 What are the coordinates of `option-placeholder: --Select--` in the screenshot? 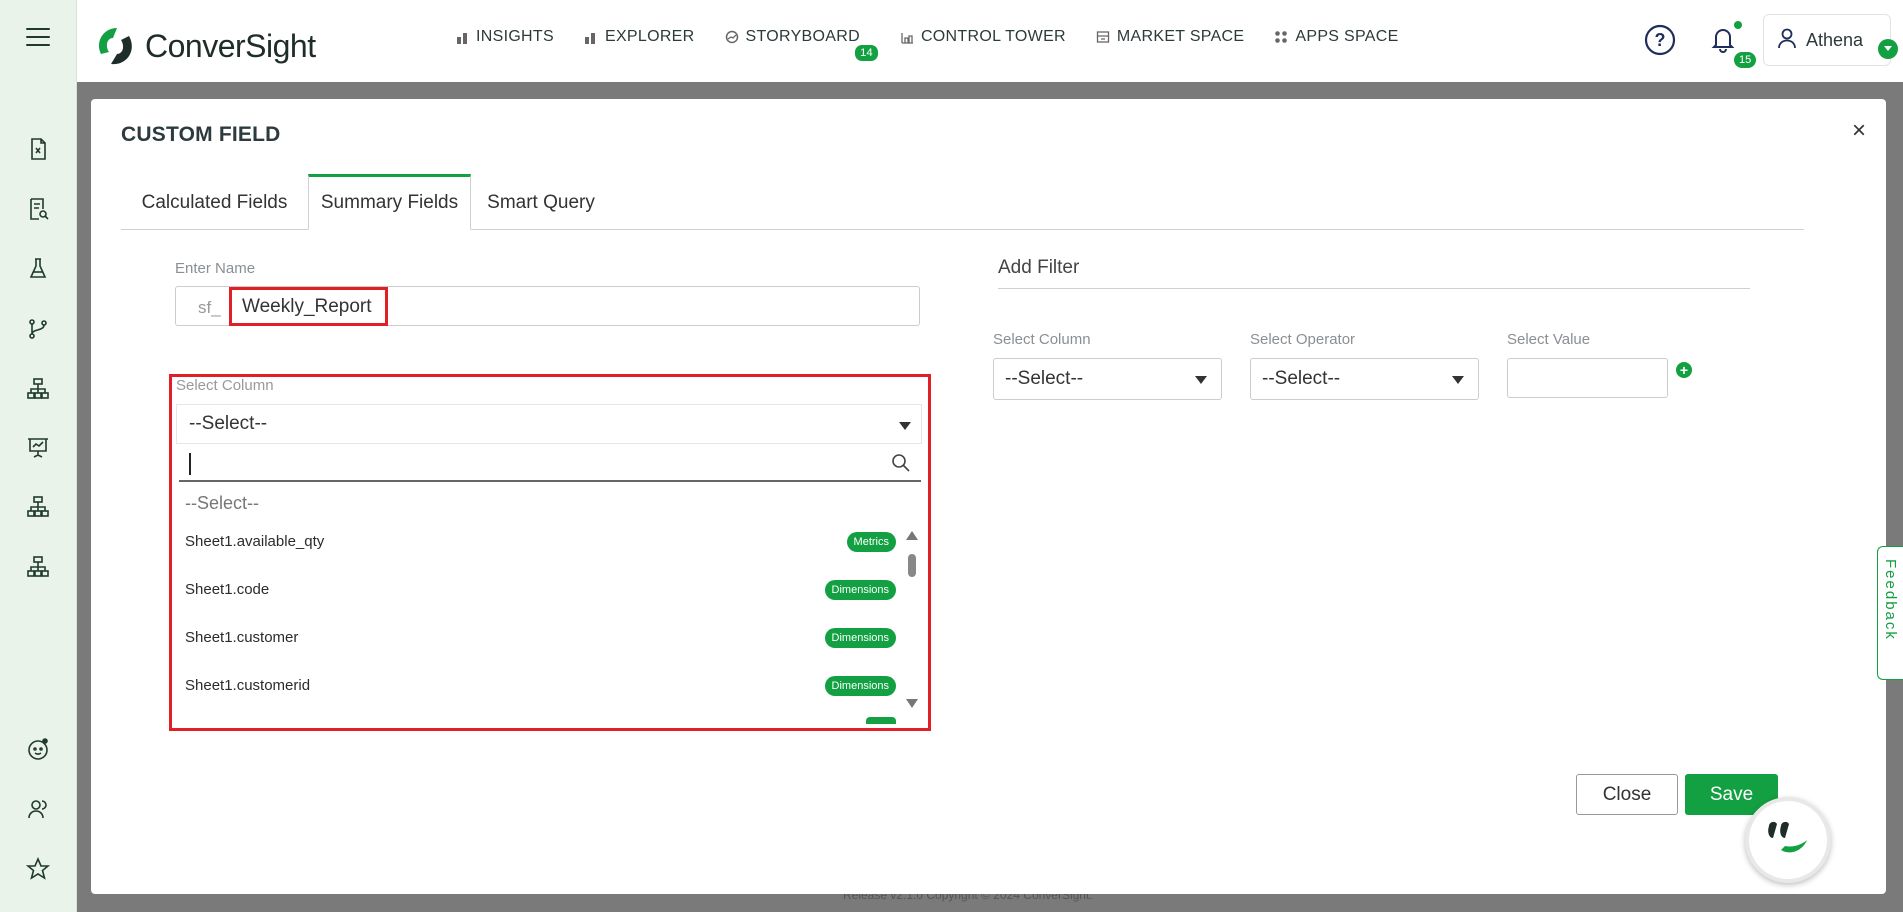 It's located at (222, 503).